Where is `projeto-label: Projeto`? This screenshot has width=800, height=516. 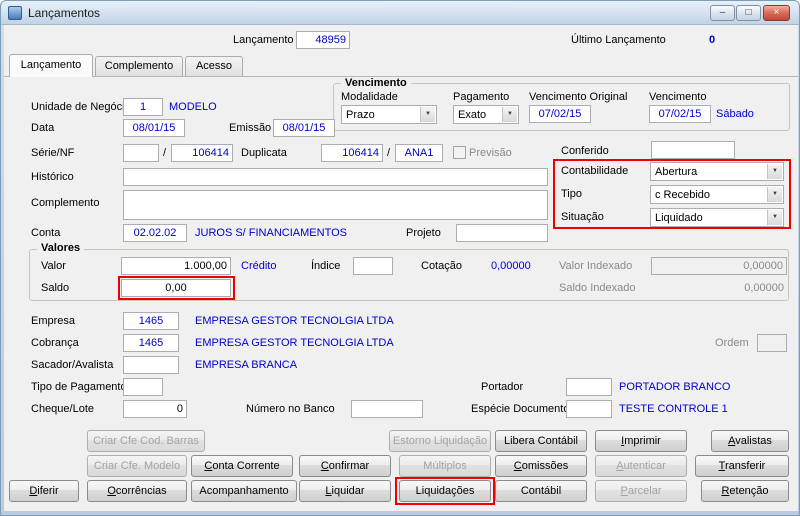
projeto-label: Projeto is located at coordinates (423, 233).